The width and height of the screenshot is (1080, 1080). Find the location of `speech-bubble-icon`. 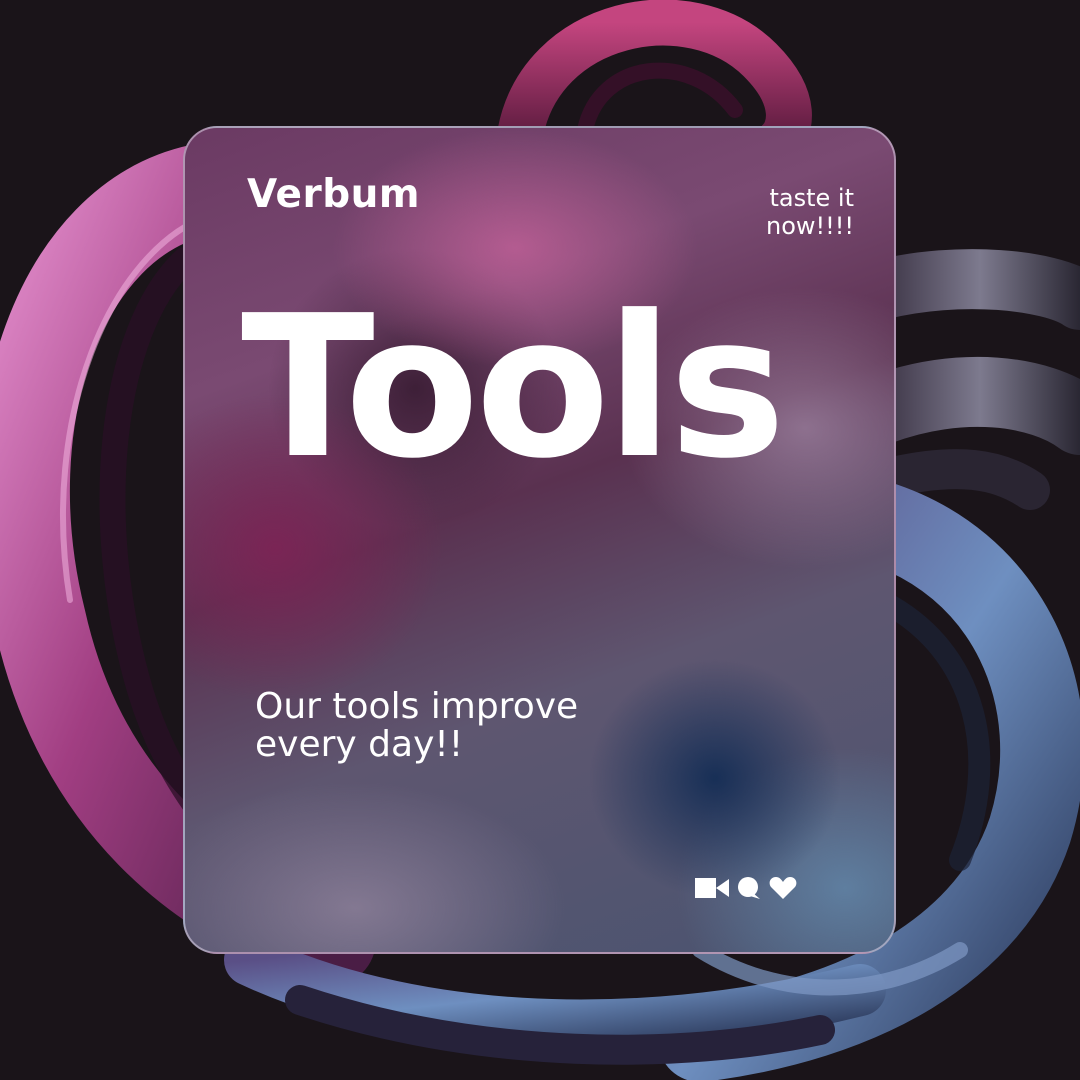

speech-bubble-icon is located at coordinates (749, 888).